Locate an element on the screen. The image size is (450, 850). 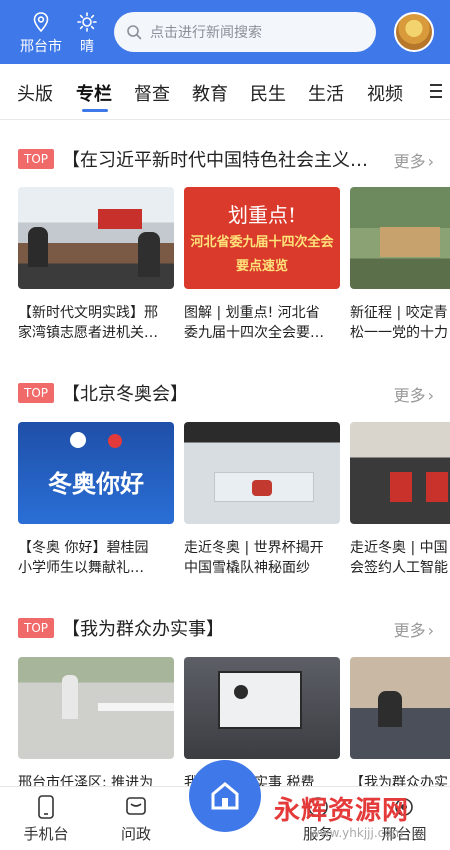
tab-minsheng: 民生 is located at coordinates (268, 93).